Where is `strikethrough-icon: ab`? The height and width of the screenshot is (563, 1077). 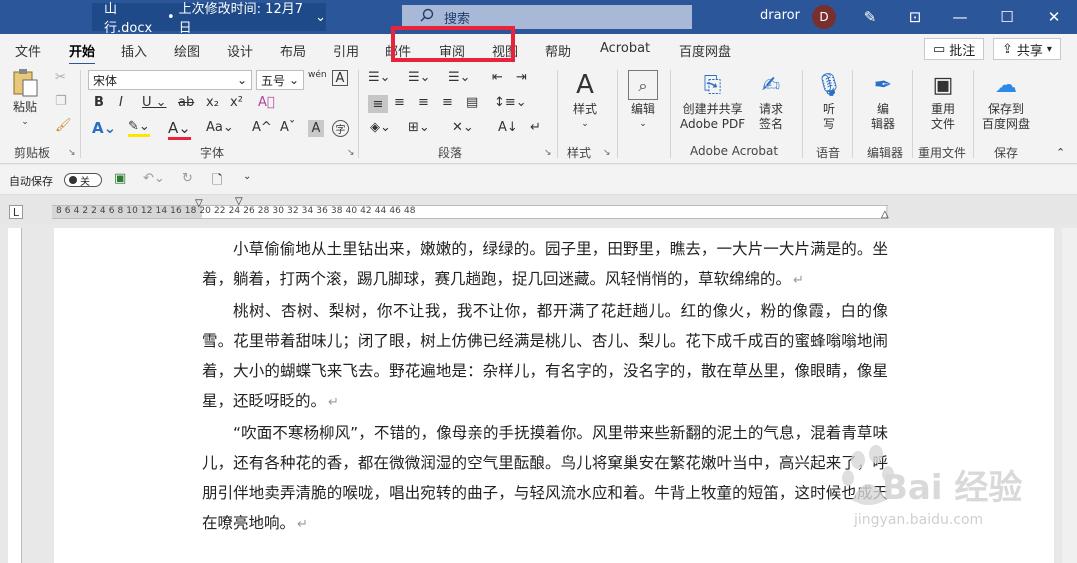 strikethrough-icon: ab is located at coordinates (186, 102).